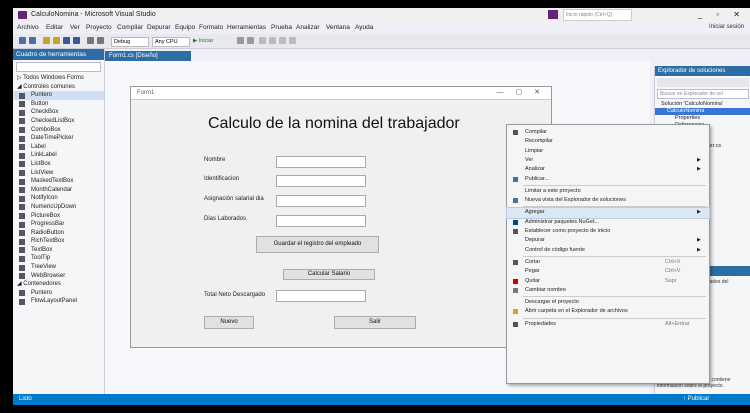  What do you see at coordinates (58, 87) in the screenshot?
I see `toolbox-category: ◢ Controles comunes` at bounding box center [58, 87].